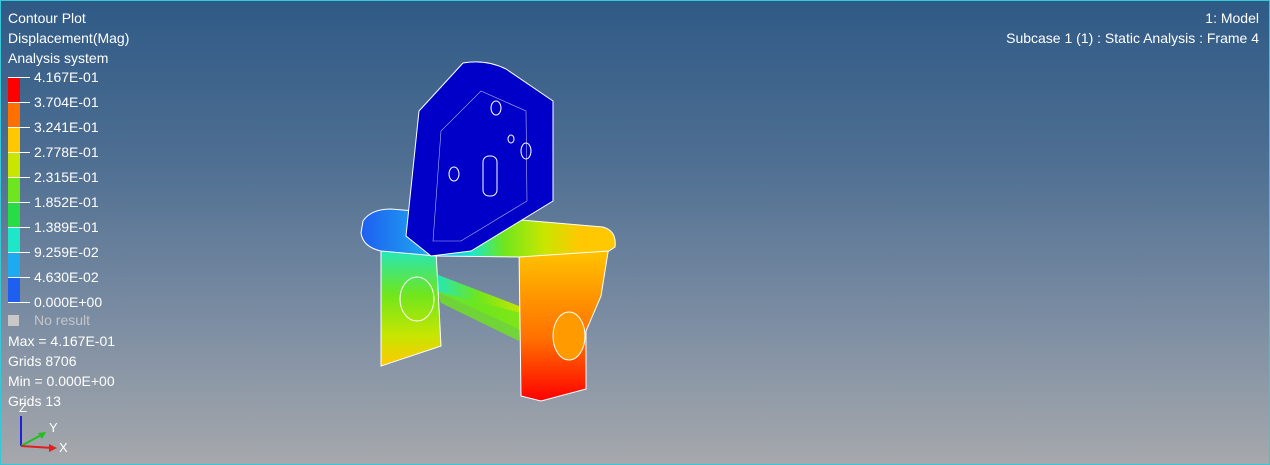 This screenshot has width=1270, height=465. What do you see at coordinates (37, 447) in the screenshot?
I see `triad-x-axis` at bounding box center [37, 447].